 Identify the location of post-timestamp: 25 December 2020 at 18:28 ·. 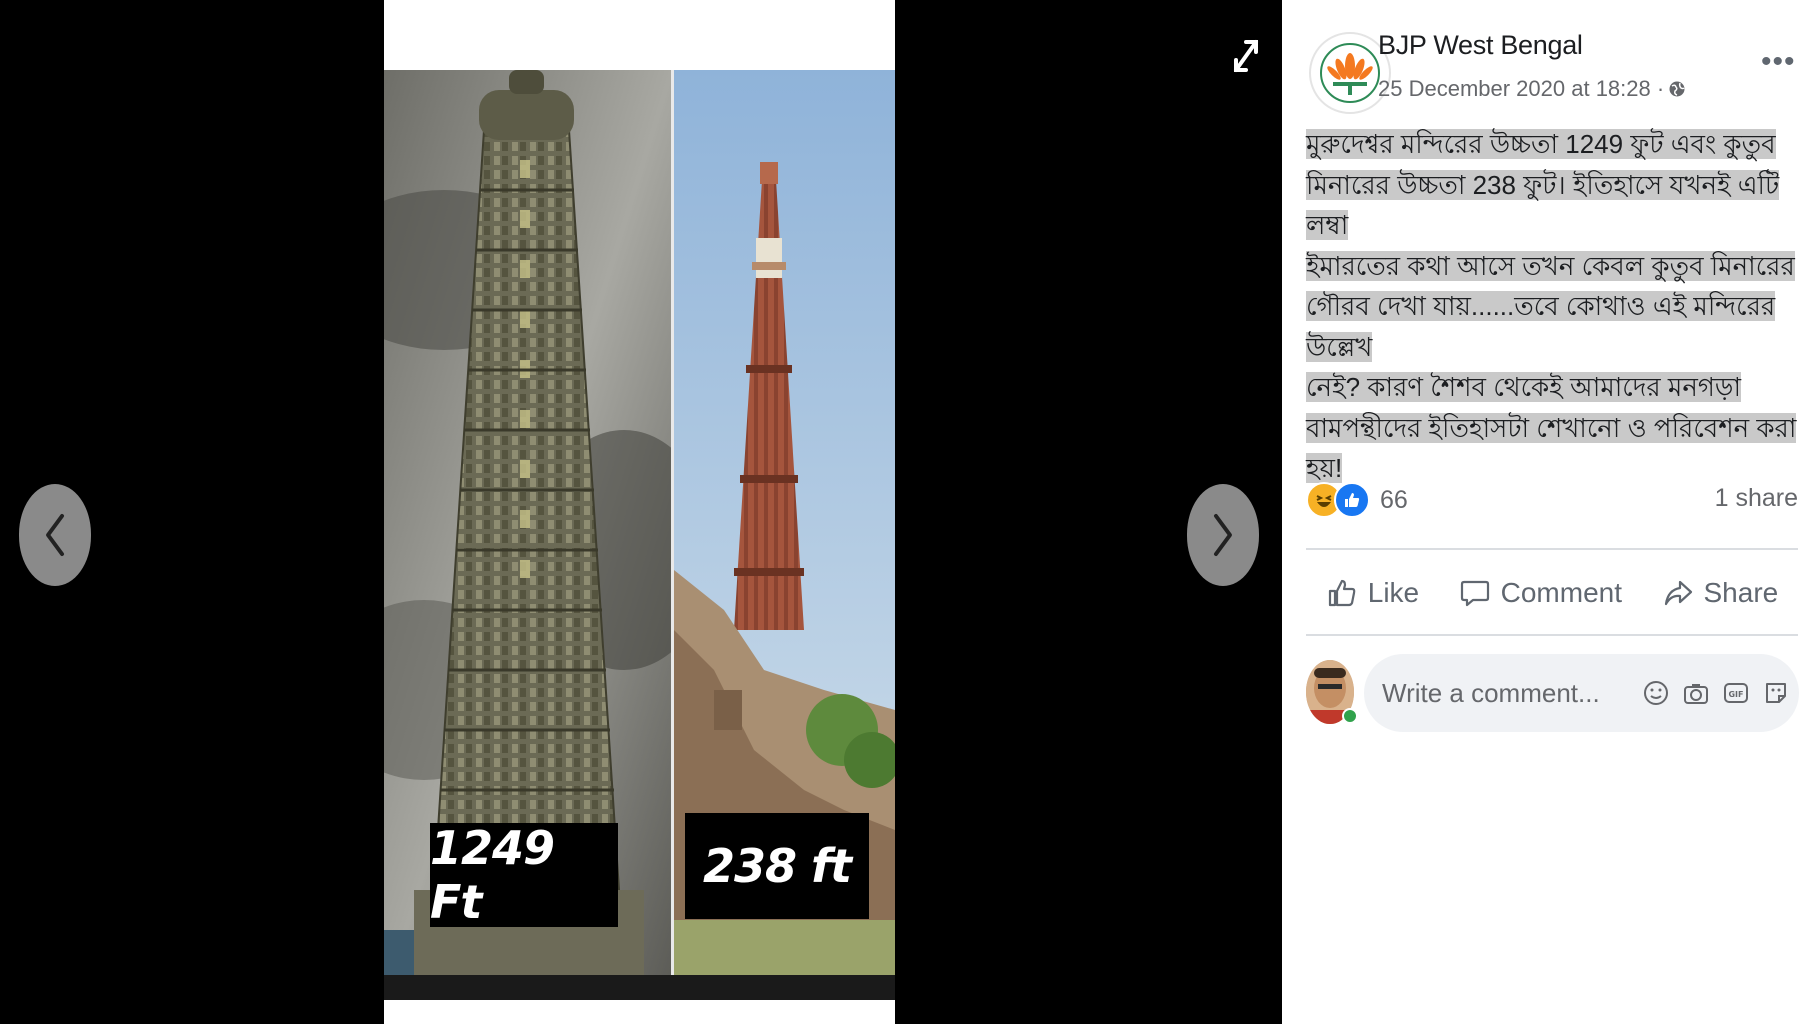
(1521, 89).